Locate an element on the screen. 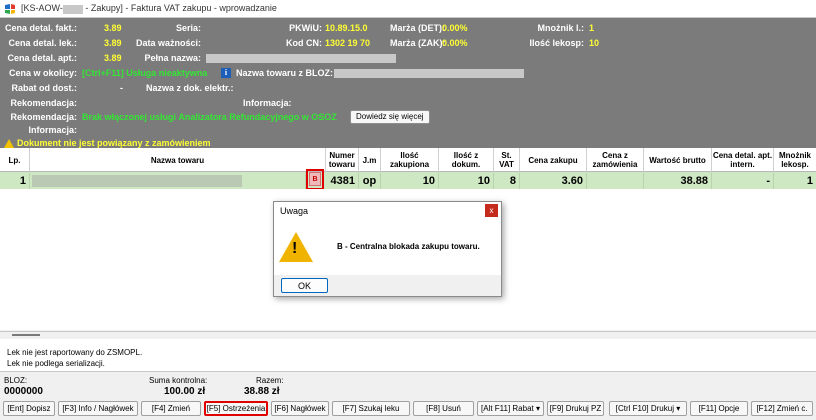  nazwa-bloz-value is located at coordinates (429, 73).